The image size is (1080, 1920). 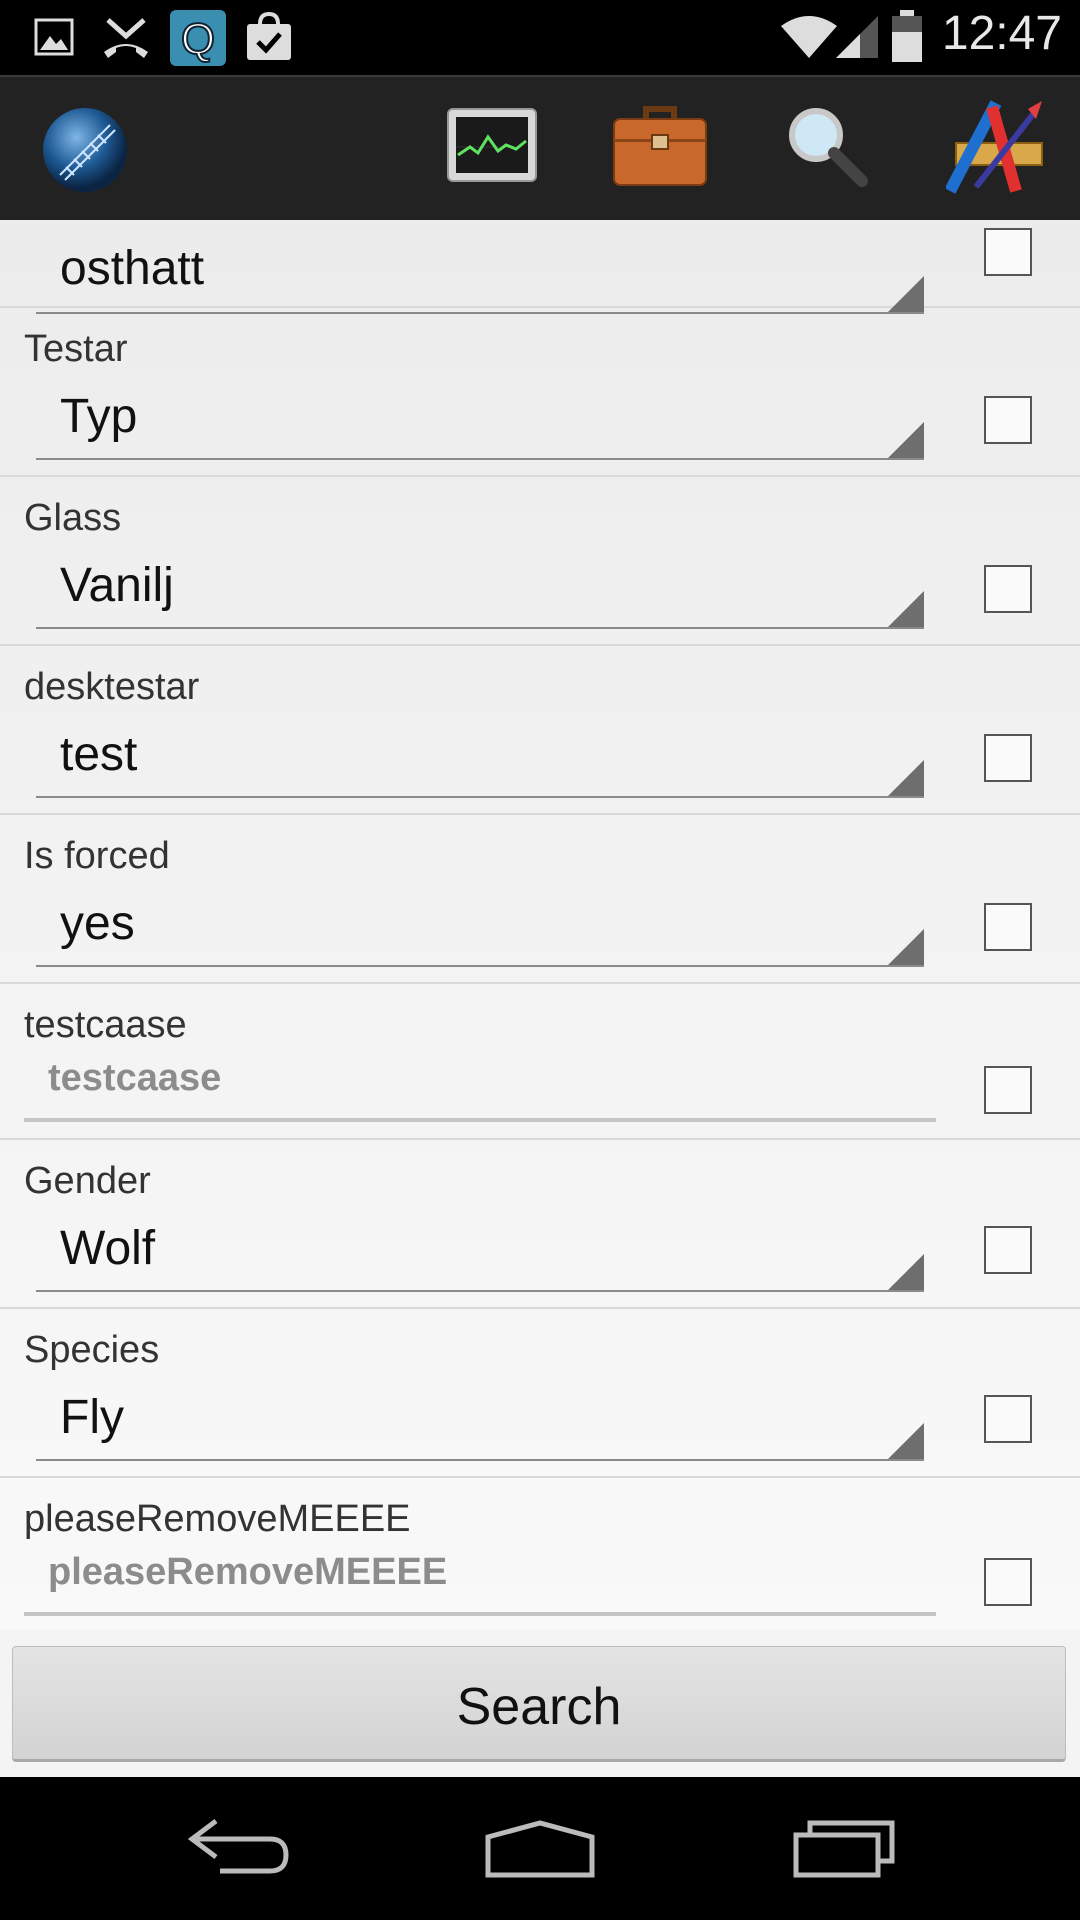 What do you see at coordinates (135, 1078) in the screenshot?
I see `text-input-placeholder: testcaase` at bounding box center [135, 1078].